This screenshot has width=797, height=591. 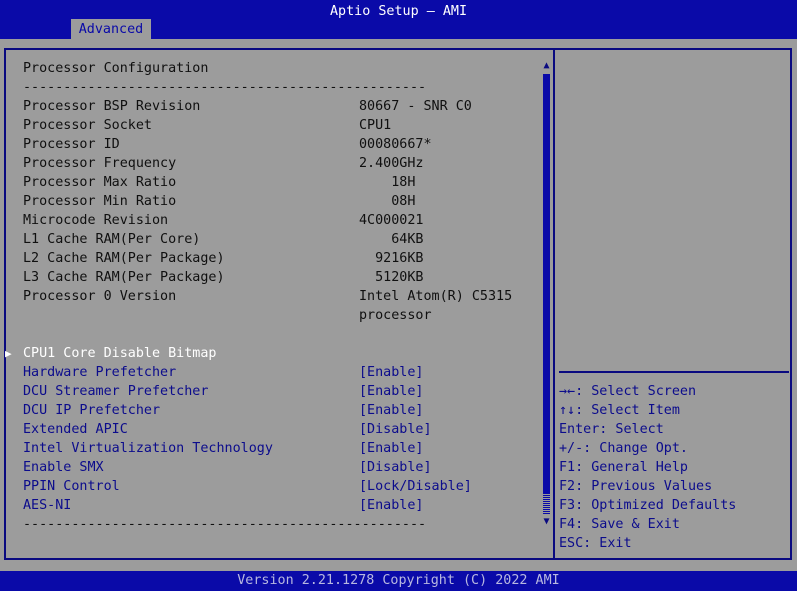 I want to click on help-key-select-item: ↑↓: Select Item, so click(x=619, y=410).